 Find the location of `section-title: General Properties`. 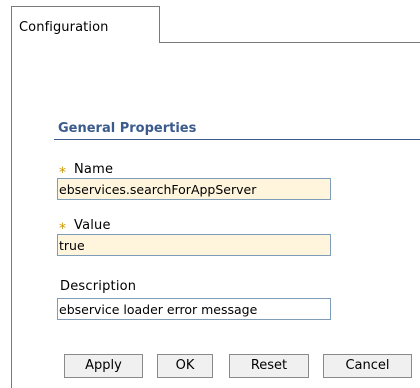

section-title: General Properties is located at coordinates (127, 128).